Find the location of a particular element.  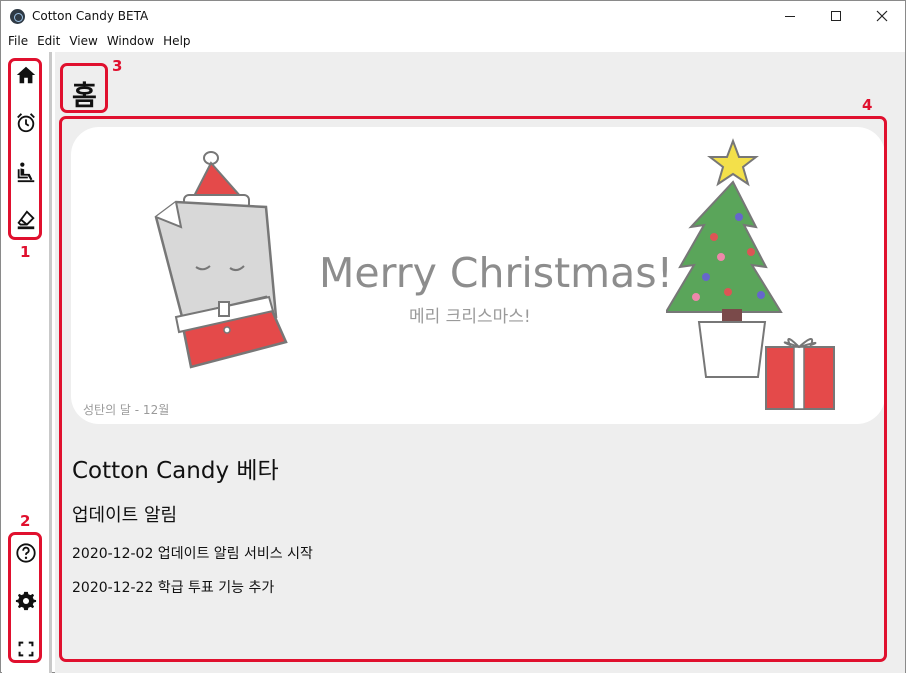

close-icon is located at coordinates (882, 16).